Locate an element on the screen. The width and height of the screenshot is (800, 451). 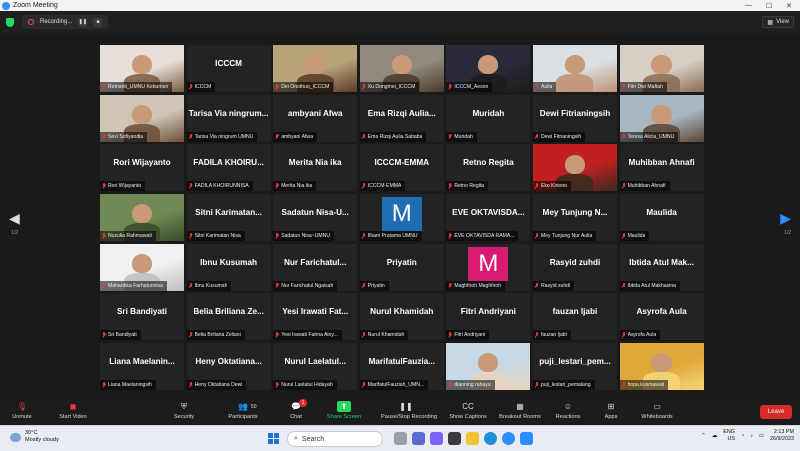
participant-tile: Nuzulia Rahmawati is located at coordinates (142, 218).